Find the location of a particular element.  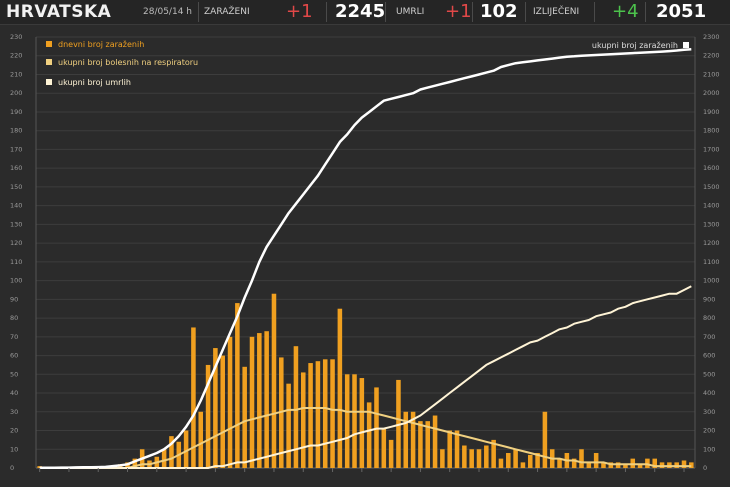

right-tick-label: 2000 is located at coordinates (711, 93).